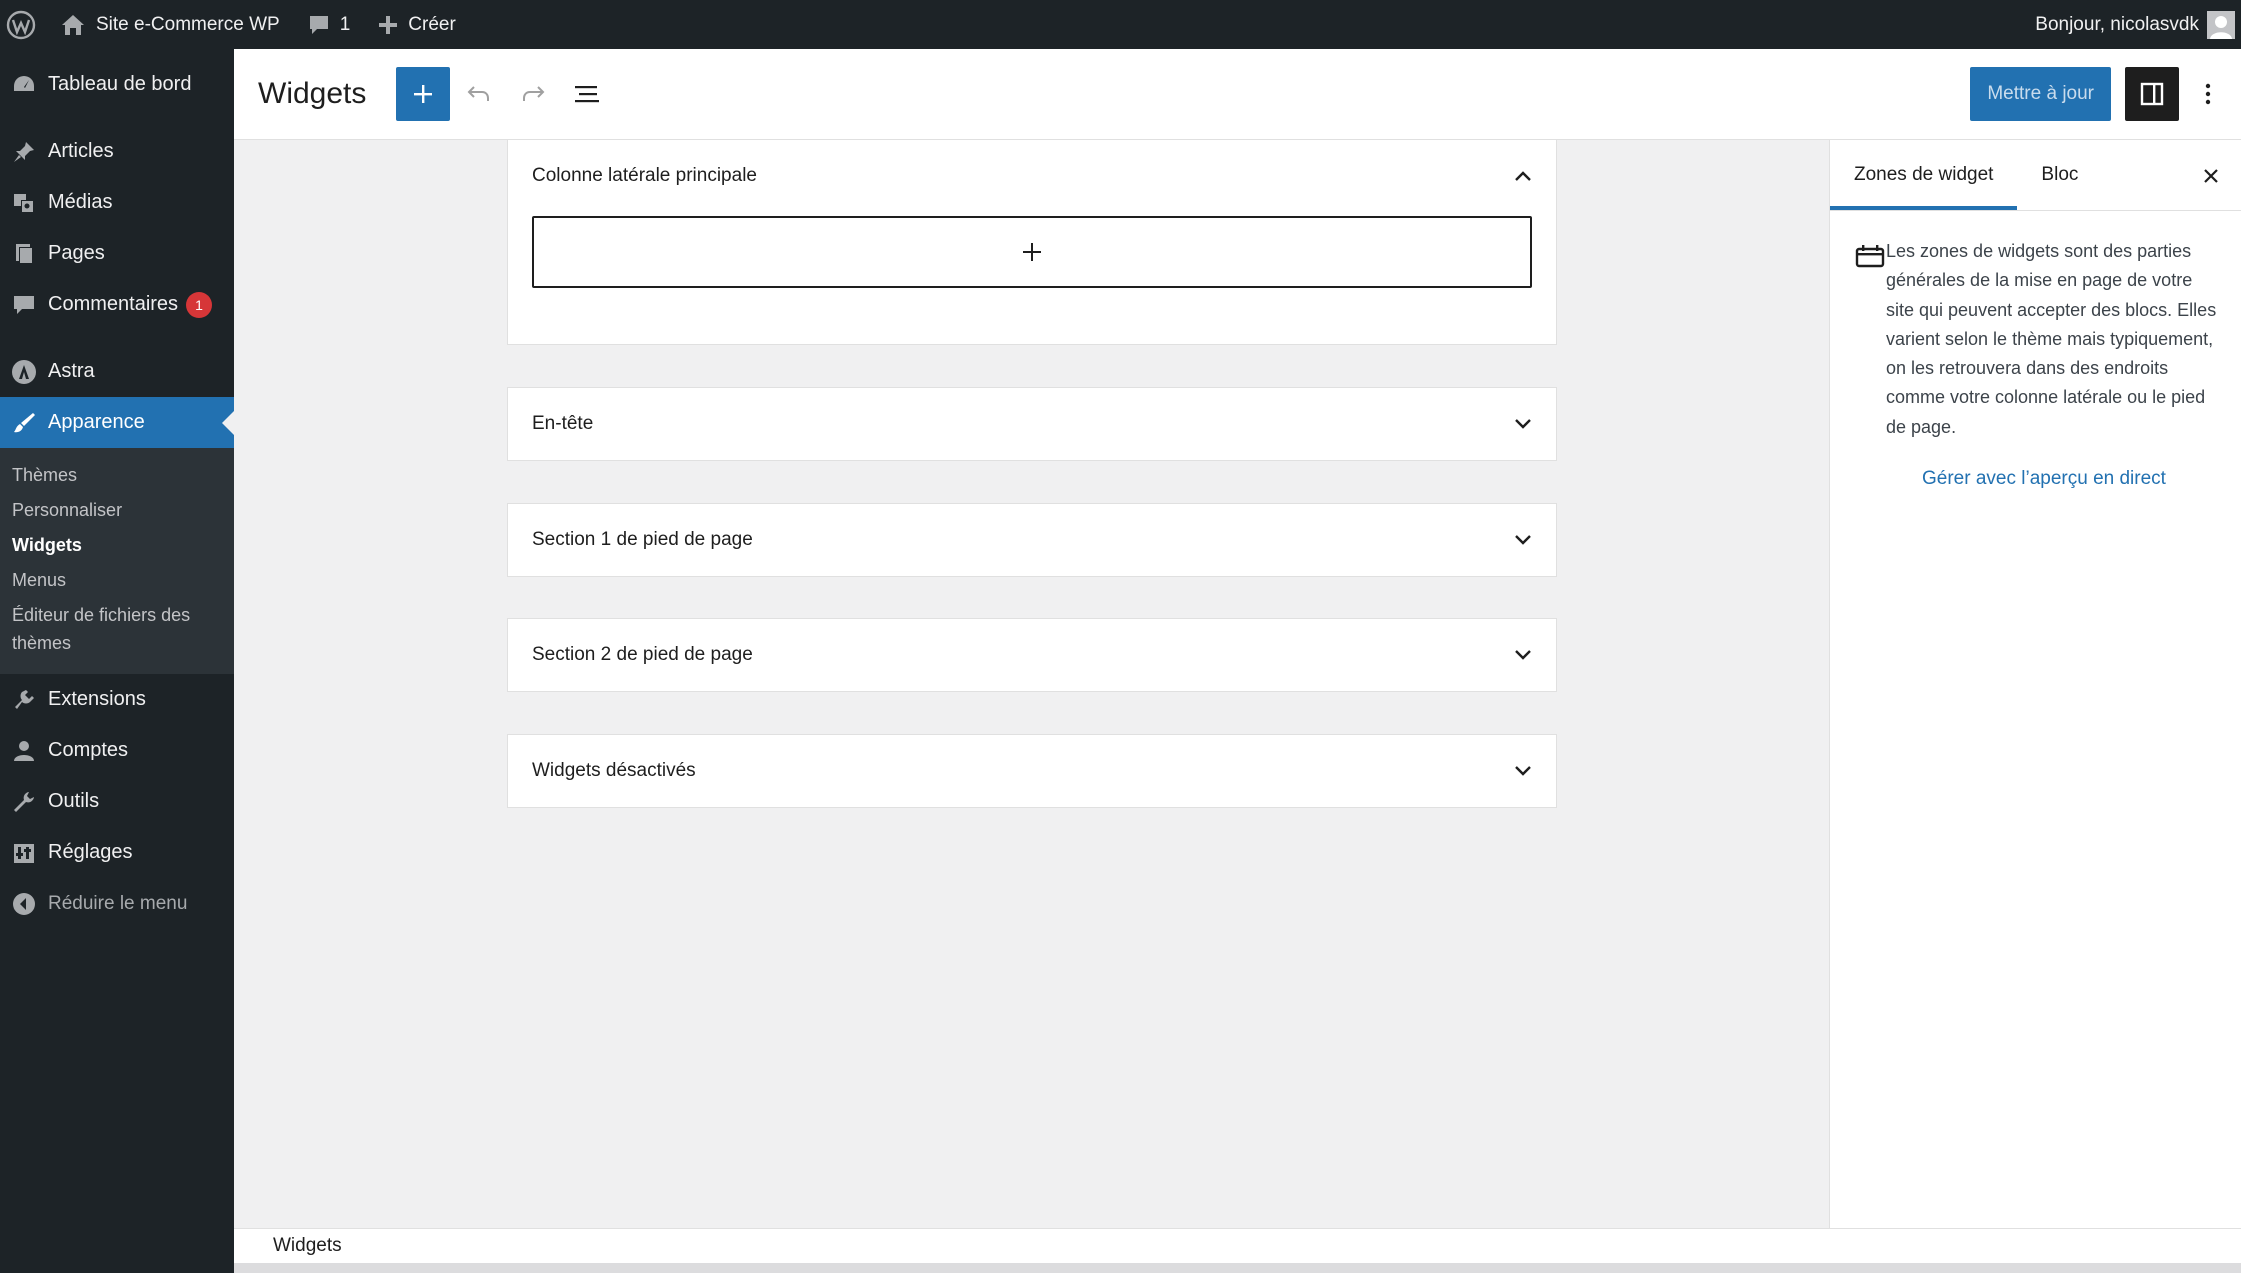  I want to click on site-name-link: Site e-Commerce WP, so click(170, 24).